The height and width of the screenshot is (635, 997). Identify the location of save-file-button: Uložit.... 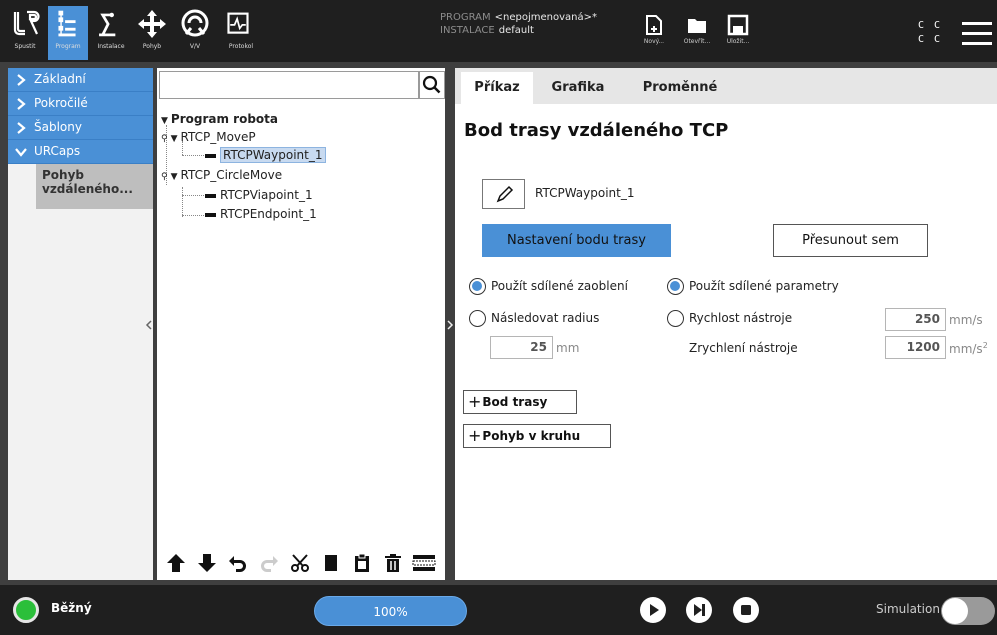
(738, 32).